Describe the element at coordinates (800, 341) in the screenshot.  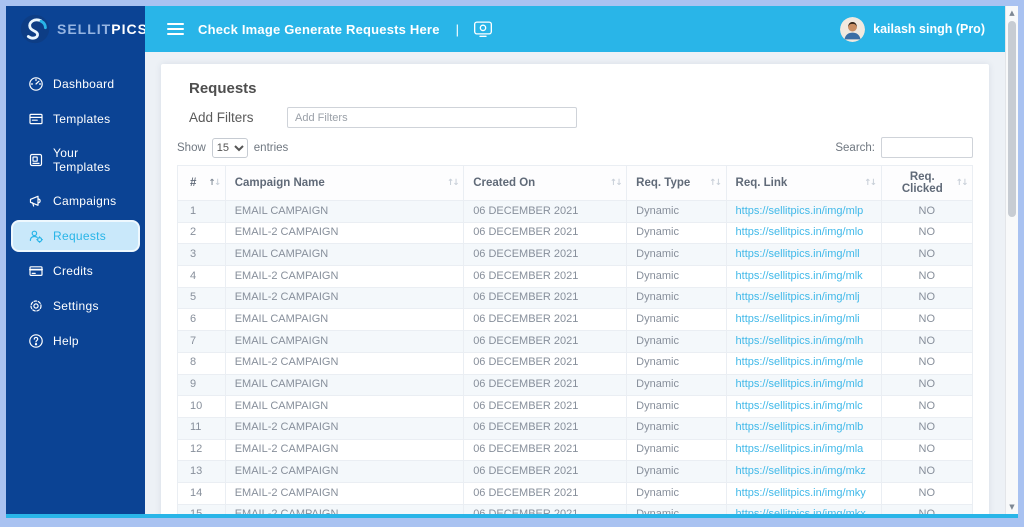
I see `req-link: https://sellitpics.in/img/mlh` at that location.